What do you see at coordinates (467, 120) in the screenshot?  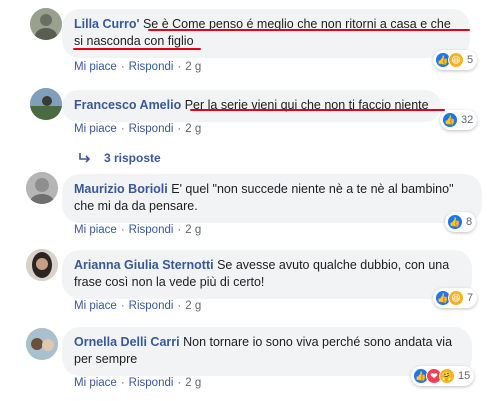 I see `reaction-count: 32` at bounding box center [467, 120].